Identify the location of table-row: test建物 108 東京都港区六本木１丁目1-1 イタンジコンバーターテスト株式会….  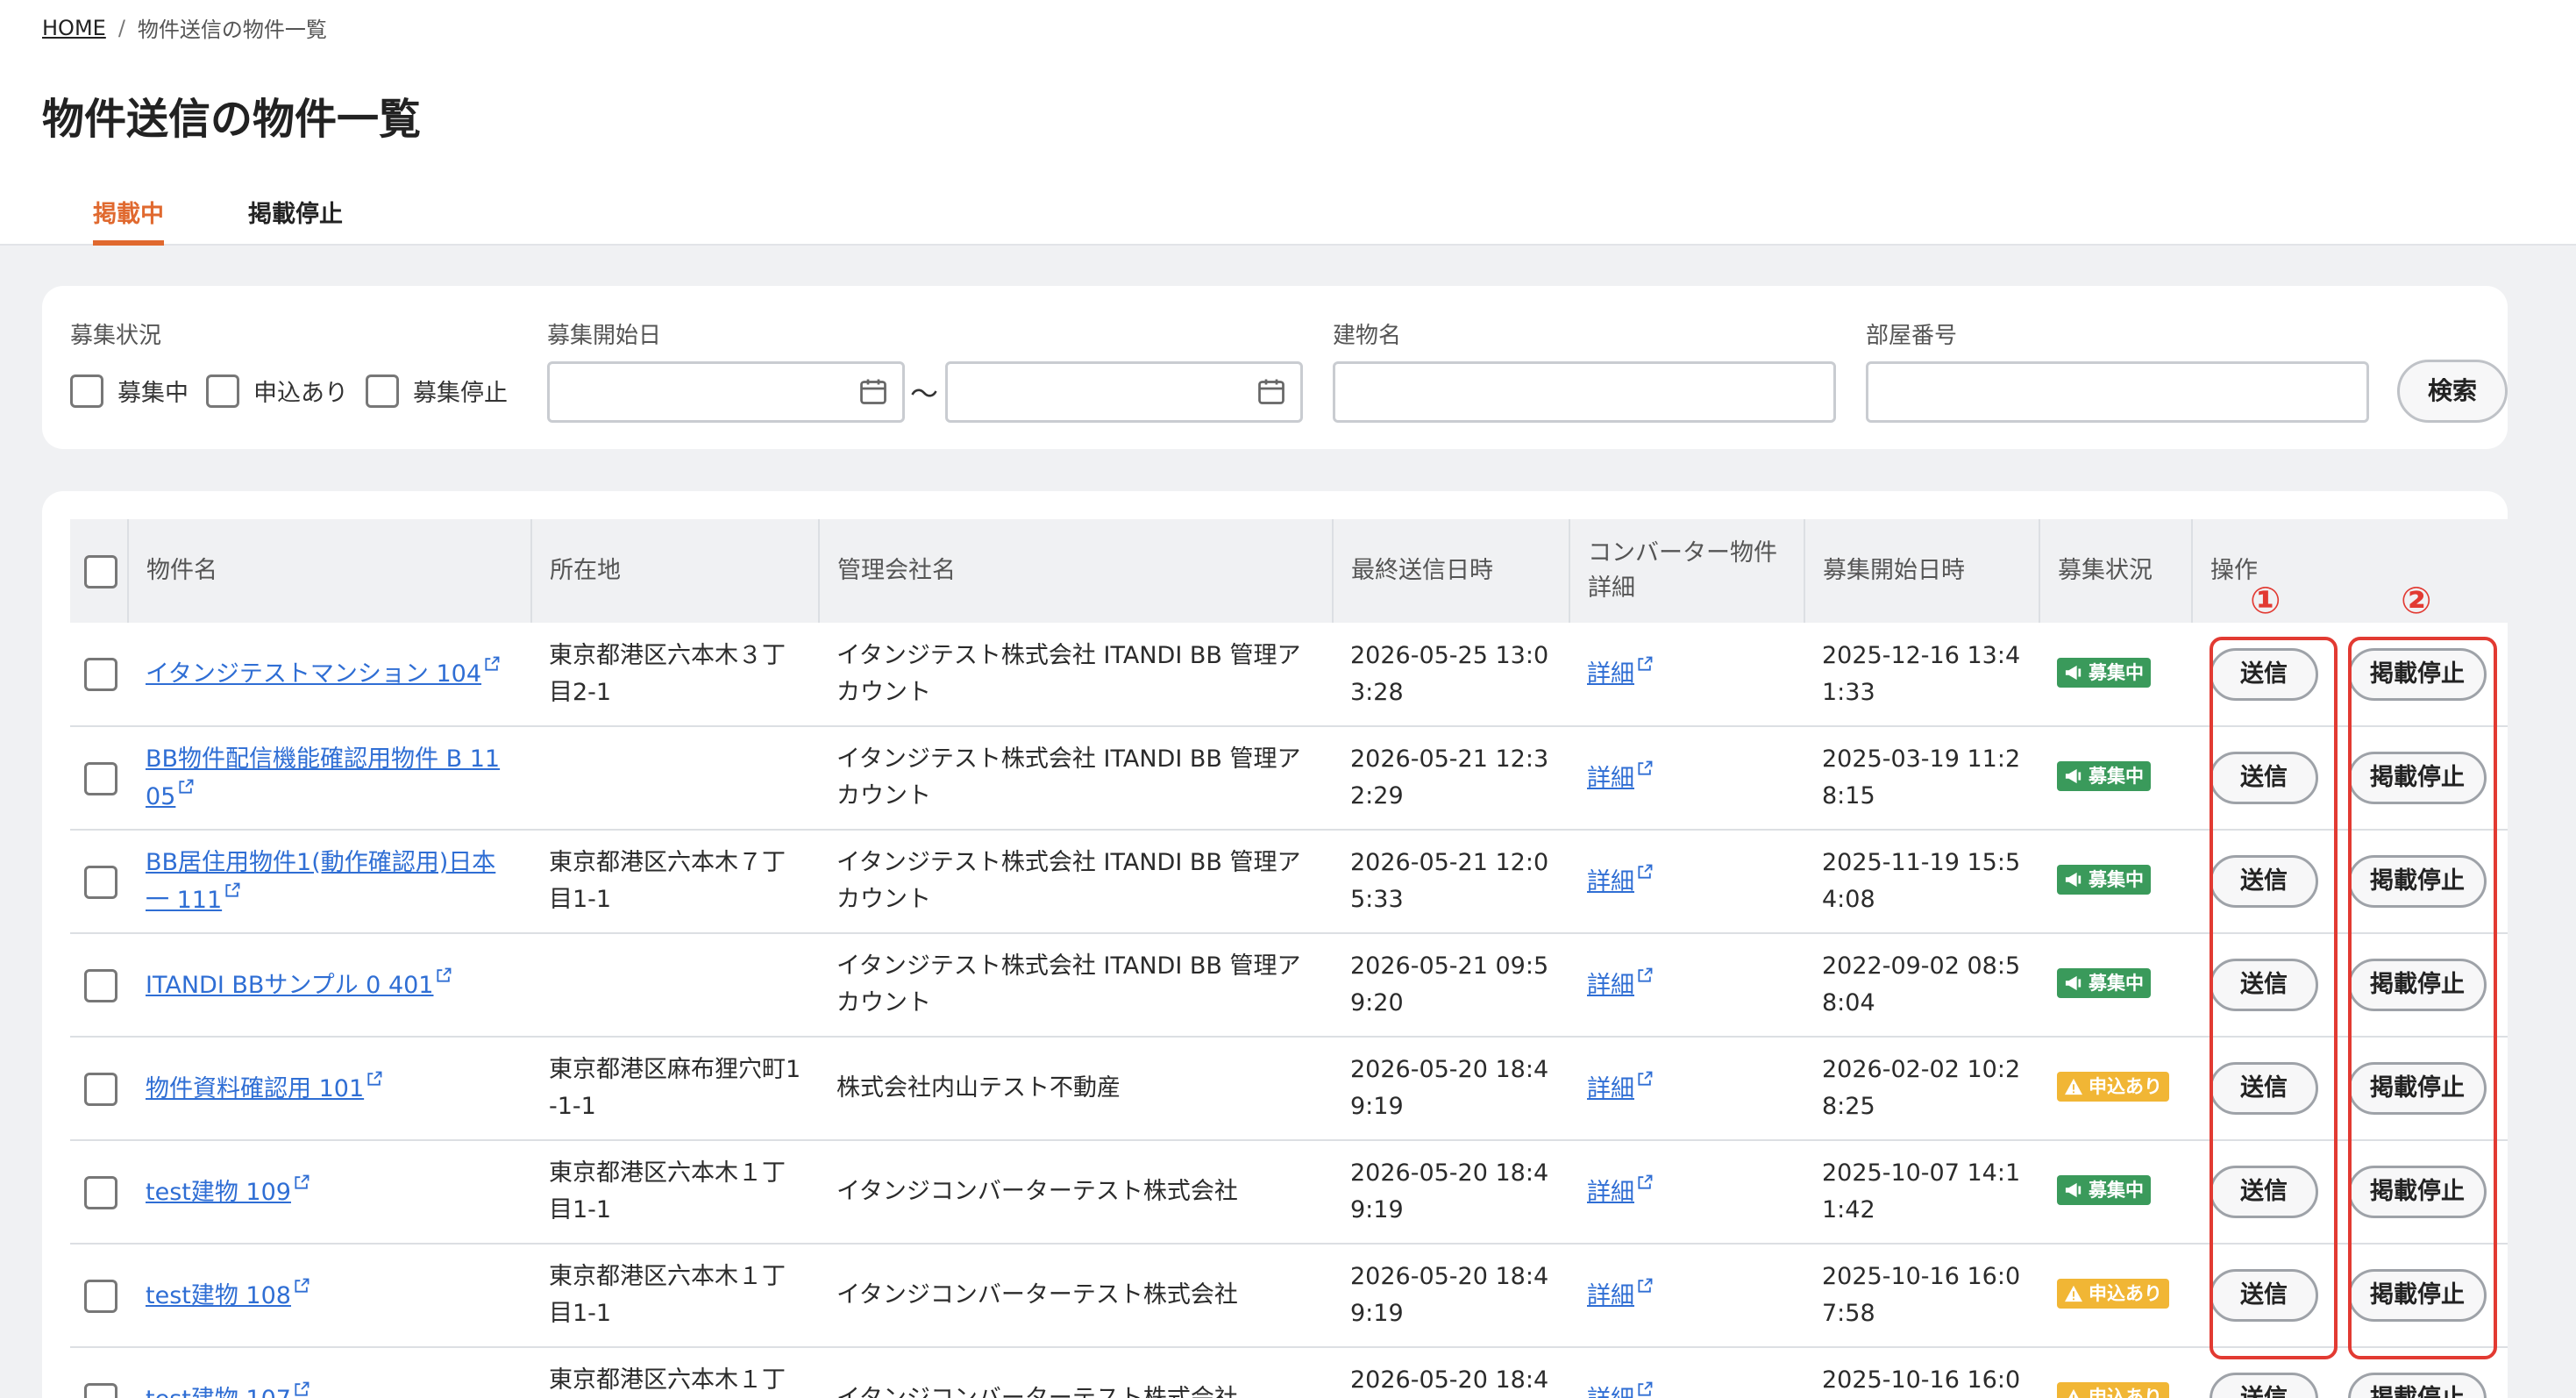
(1289, 1295).